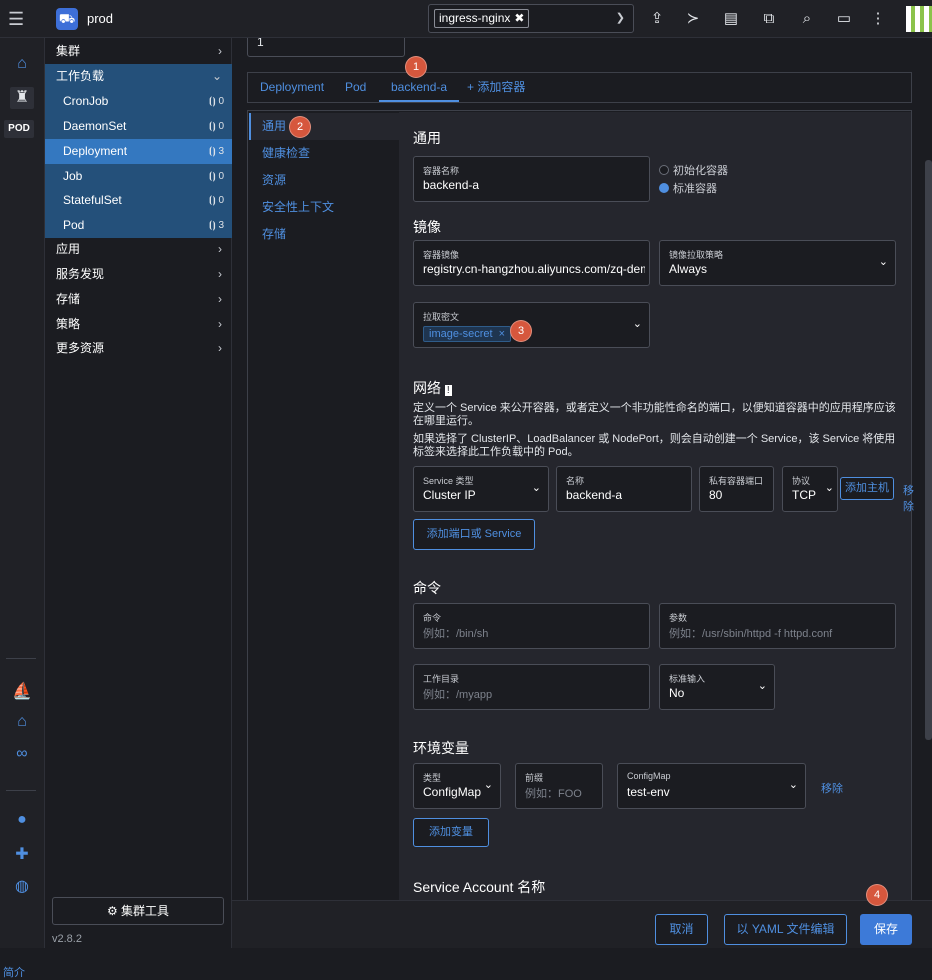 The height and width of the screenshot is (980, 932). Describe the element at coordinates (326, 47) in the screenshot. I see `replicas-input: 1` at that location.